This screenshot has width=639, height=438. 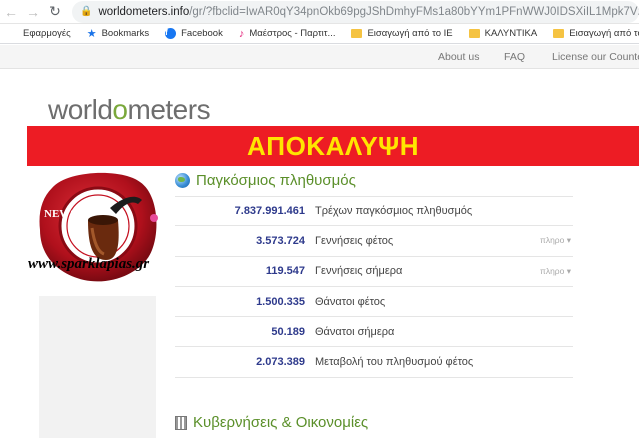 What do you see at coordinates (285, 271) in the screenshot?
I see `stat-value: 119.547` at bounding box center [285, 271].